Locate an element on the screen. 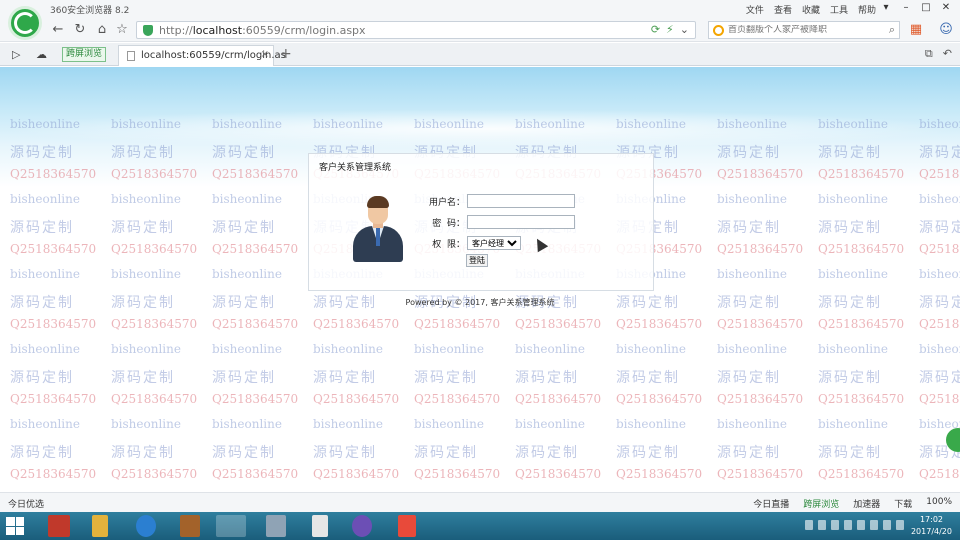 The image size is (960, 540). live-link: 今日直播 is located at coordinates (771, 503).